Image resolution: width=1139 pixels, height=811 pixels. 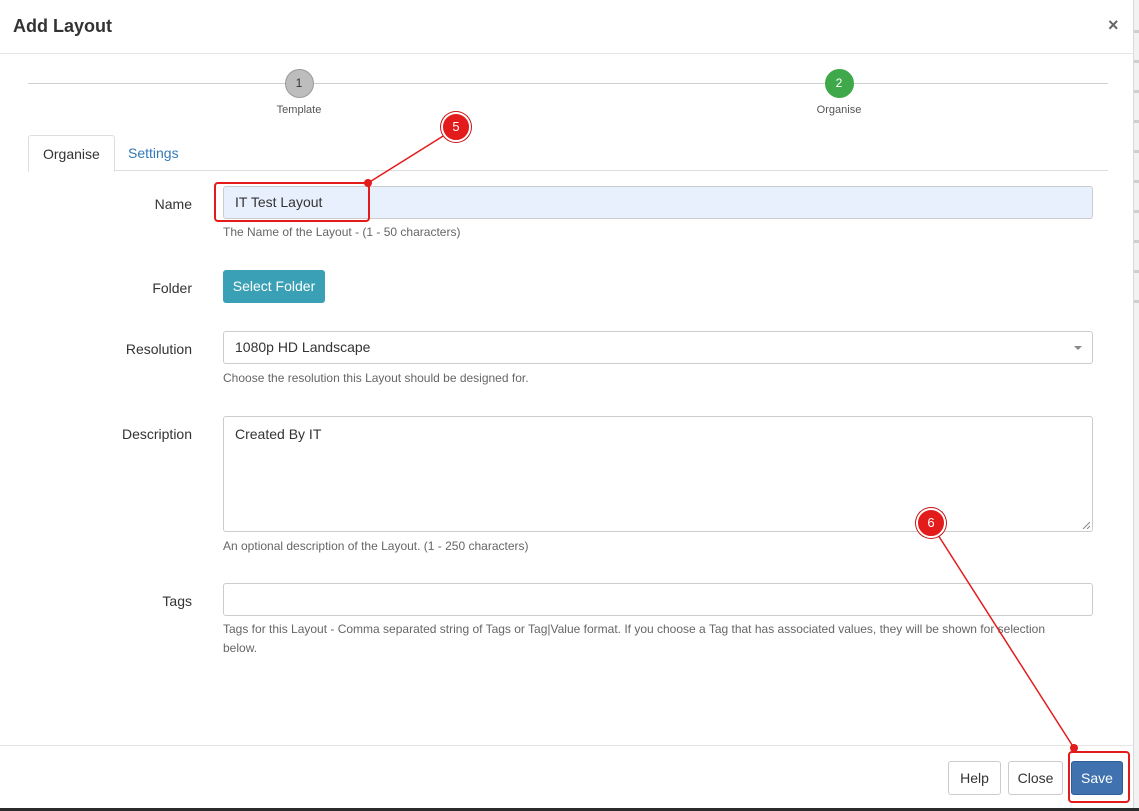 What do you see at coordinates (1099, 777) in the screenshot?
I see `annotation-highlight-save` at bounding box center [1099, 777].